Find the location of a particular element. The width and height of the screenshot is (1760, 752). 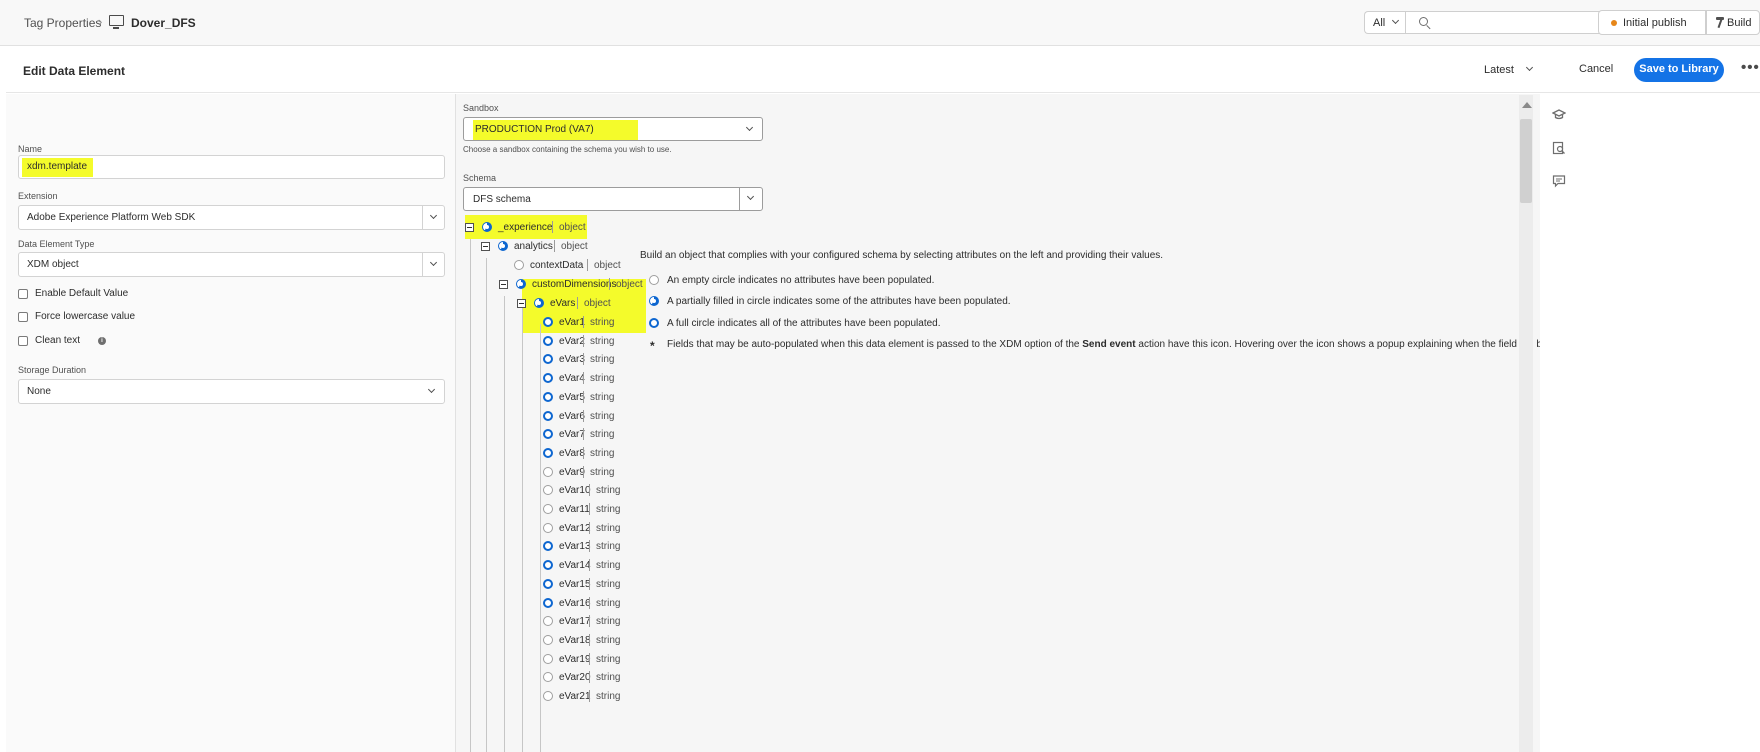

node-name: eVar13 is located at coordinates (575, 547).